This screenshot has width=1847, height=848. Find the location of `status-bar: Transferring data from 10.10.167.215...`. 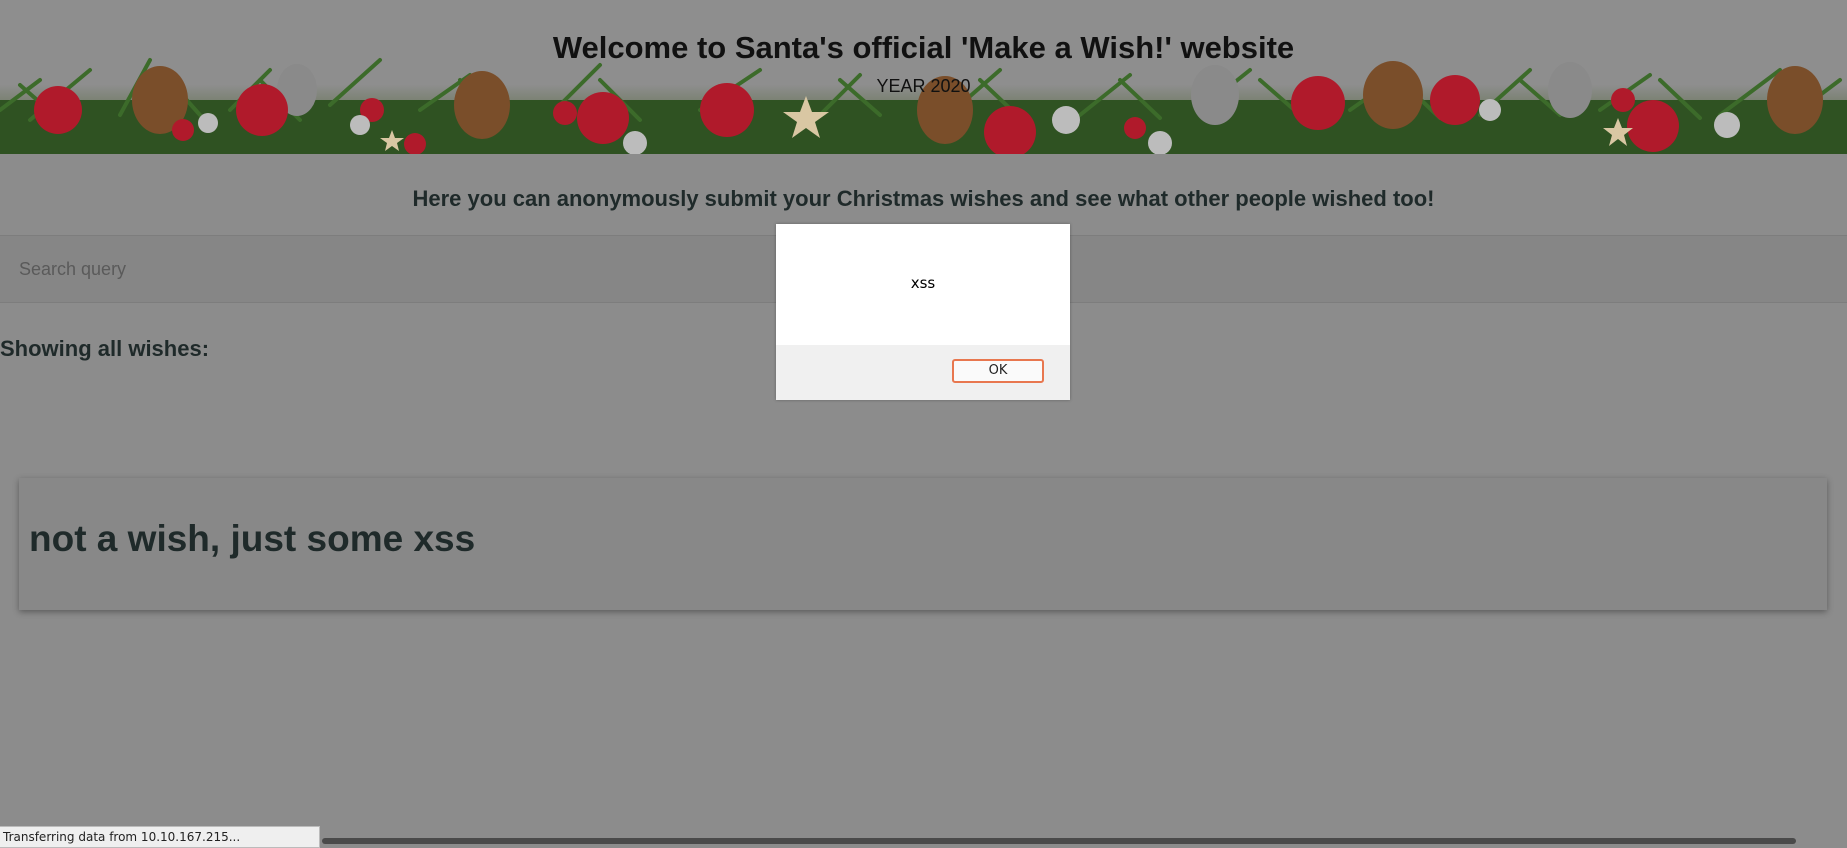

status-bar: Transferring data from 10.10.167.215... is located at coordinates (160, 837).